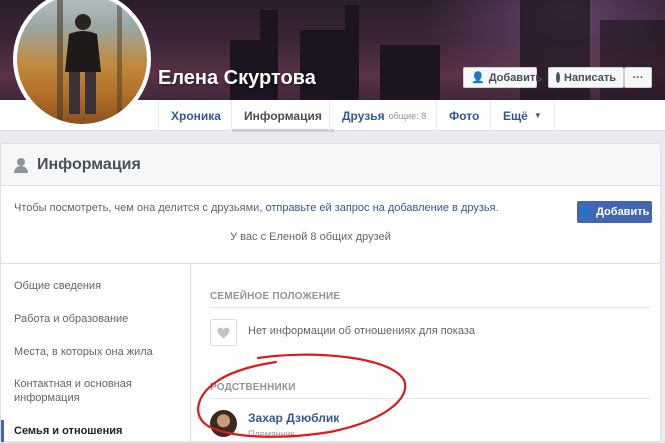  Describe the element at coordinates (271, 434) in the screenshot. I see `relative-relation: Племянник` at that location.